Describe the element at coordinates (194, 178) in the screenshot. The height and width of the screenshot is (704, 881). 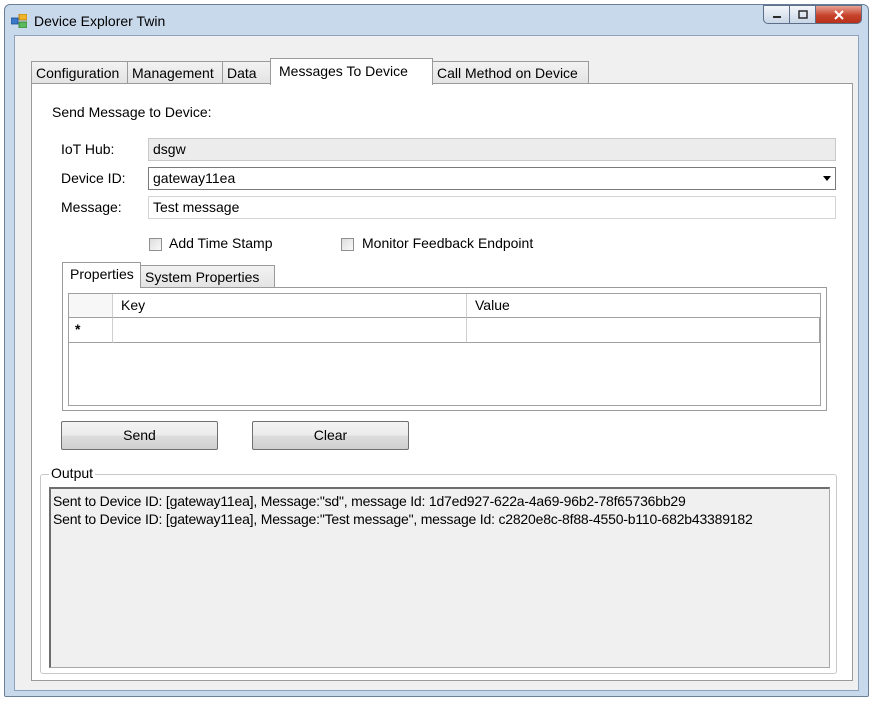
I see `device-id-value: gateway11ea` at that location.